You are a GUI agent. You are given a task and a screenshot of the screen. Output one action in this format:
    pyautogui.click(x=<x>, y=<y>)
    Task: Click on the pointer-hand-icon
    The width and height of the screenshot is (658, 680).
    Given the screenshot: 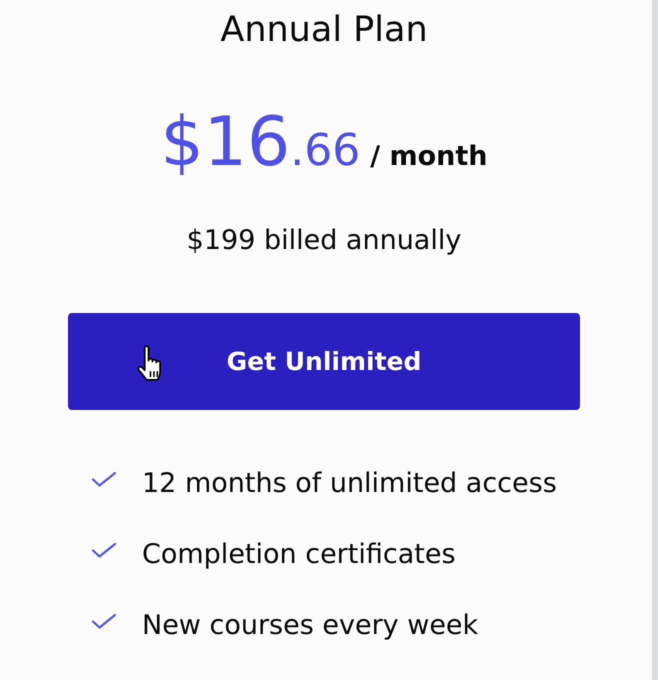 What is the action you would take?
    pyautogui.click(x=150, y=362)
    